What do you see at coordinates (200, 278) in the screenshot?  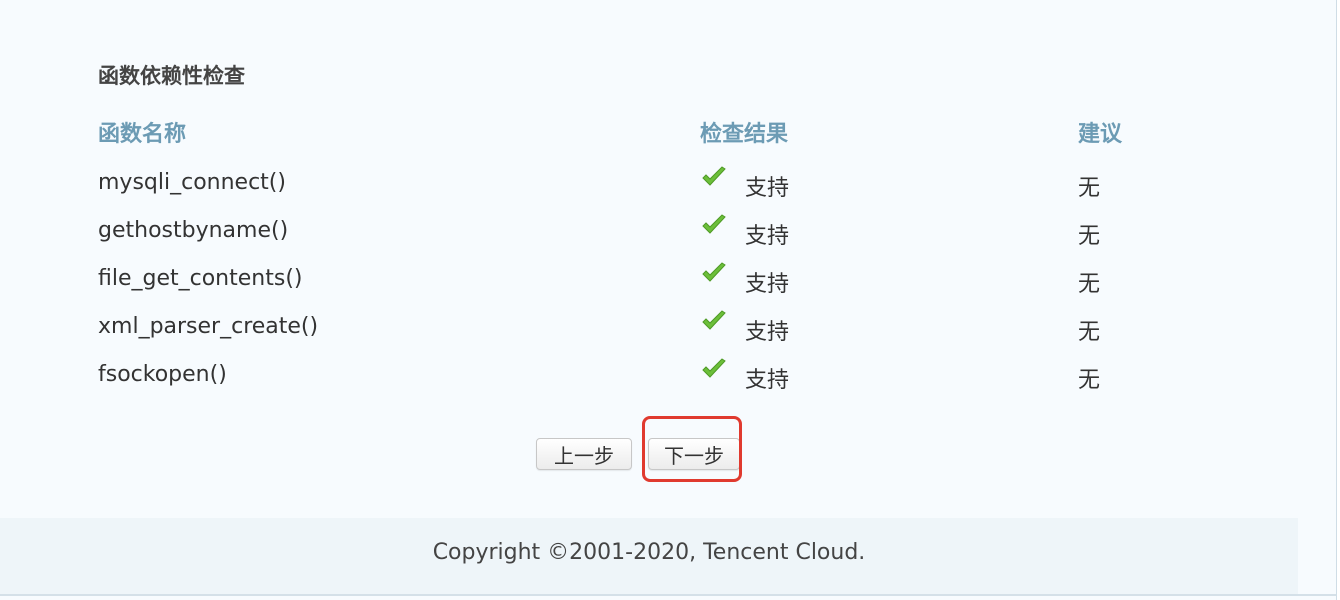 I see `function-name: file_get_contents()` at bounding box center [200, 278].